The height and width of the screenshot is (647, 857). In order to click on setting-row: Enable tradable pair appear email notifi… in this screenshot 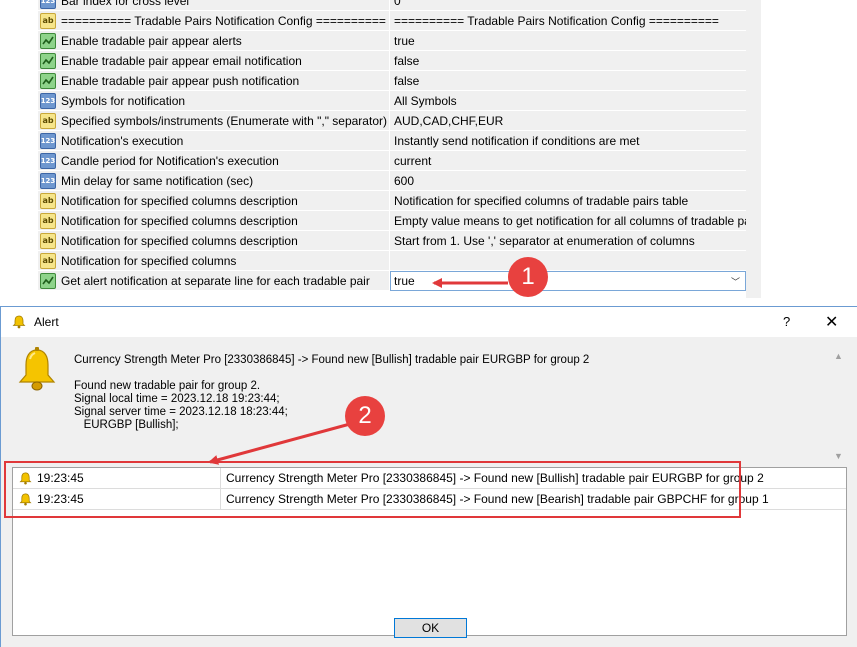, I will do `click(392, 61)`.